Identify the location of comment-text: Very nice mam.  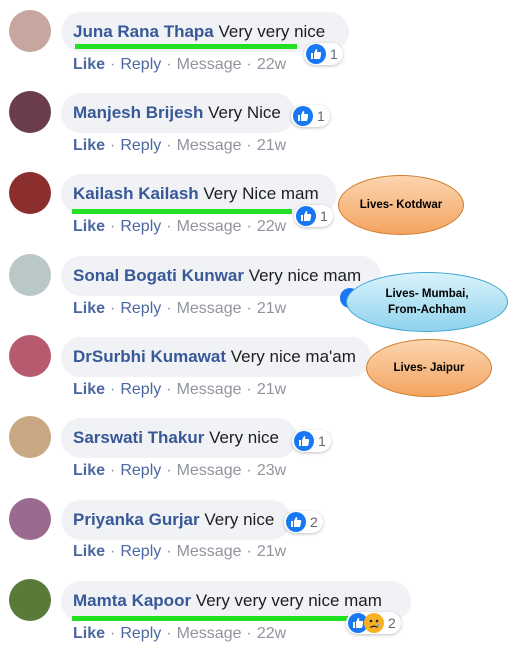
(305, 275).